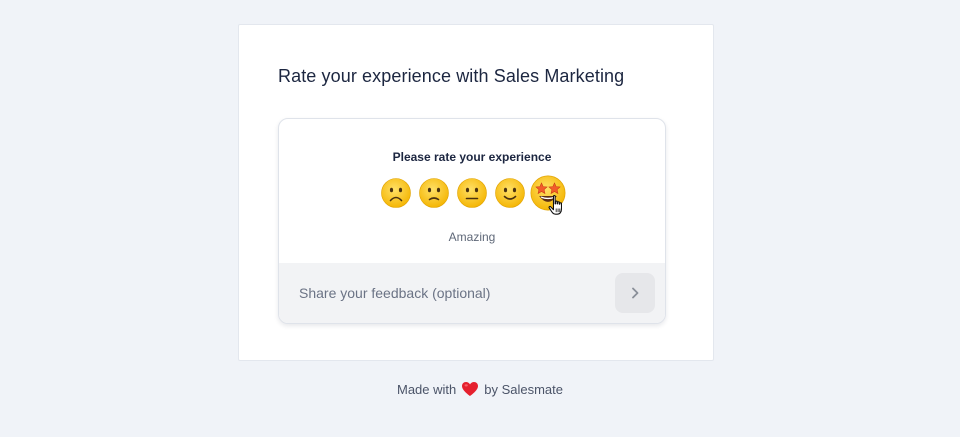 This screenshot has height=437, width=960. I want to click on send-feedback-button, so click(635, 293).